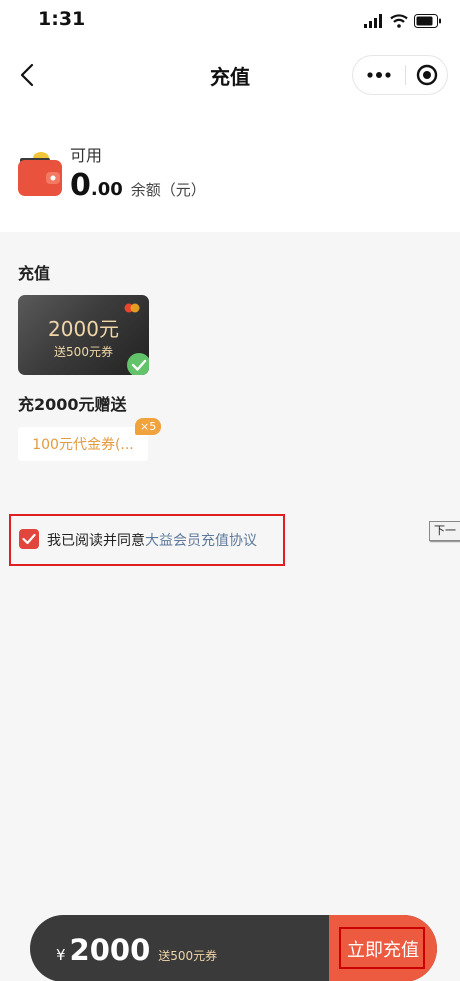 This screenshot has height=981, width=460. What do you see at coordinates (148, 426) in the screenshot?
I see `coupon-count-badge: ×5` at bounding box center [148, 426].